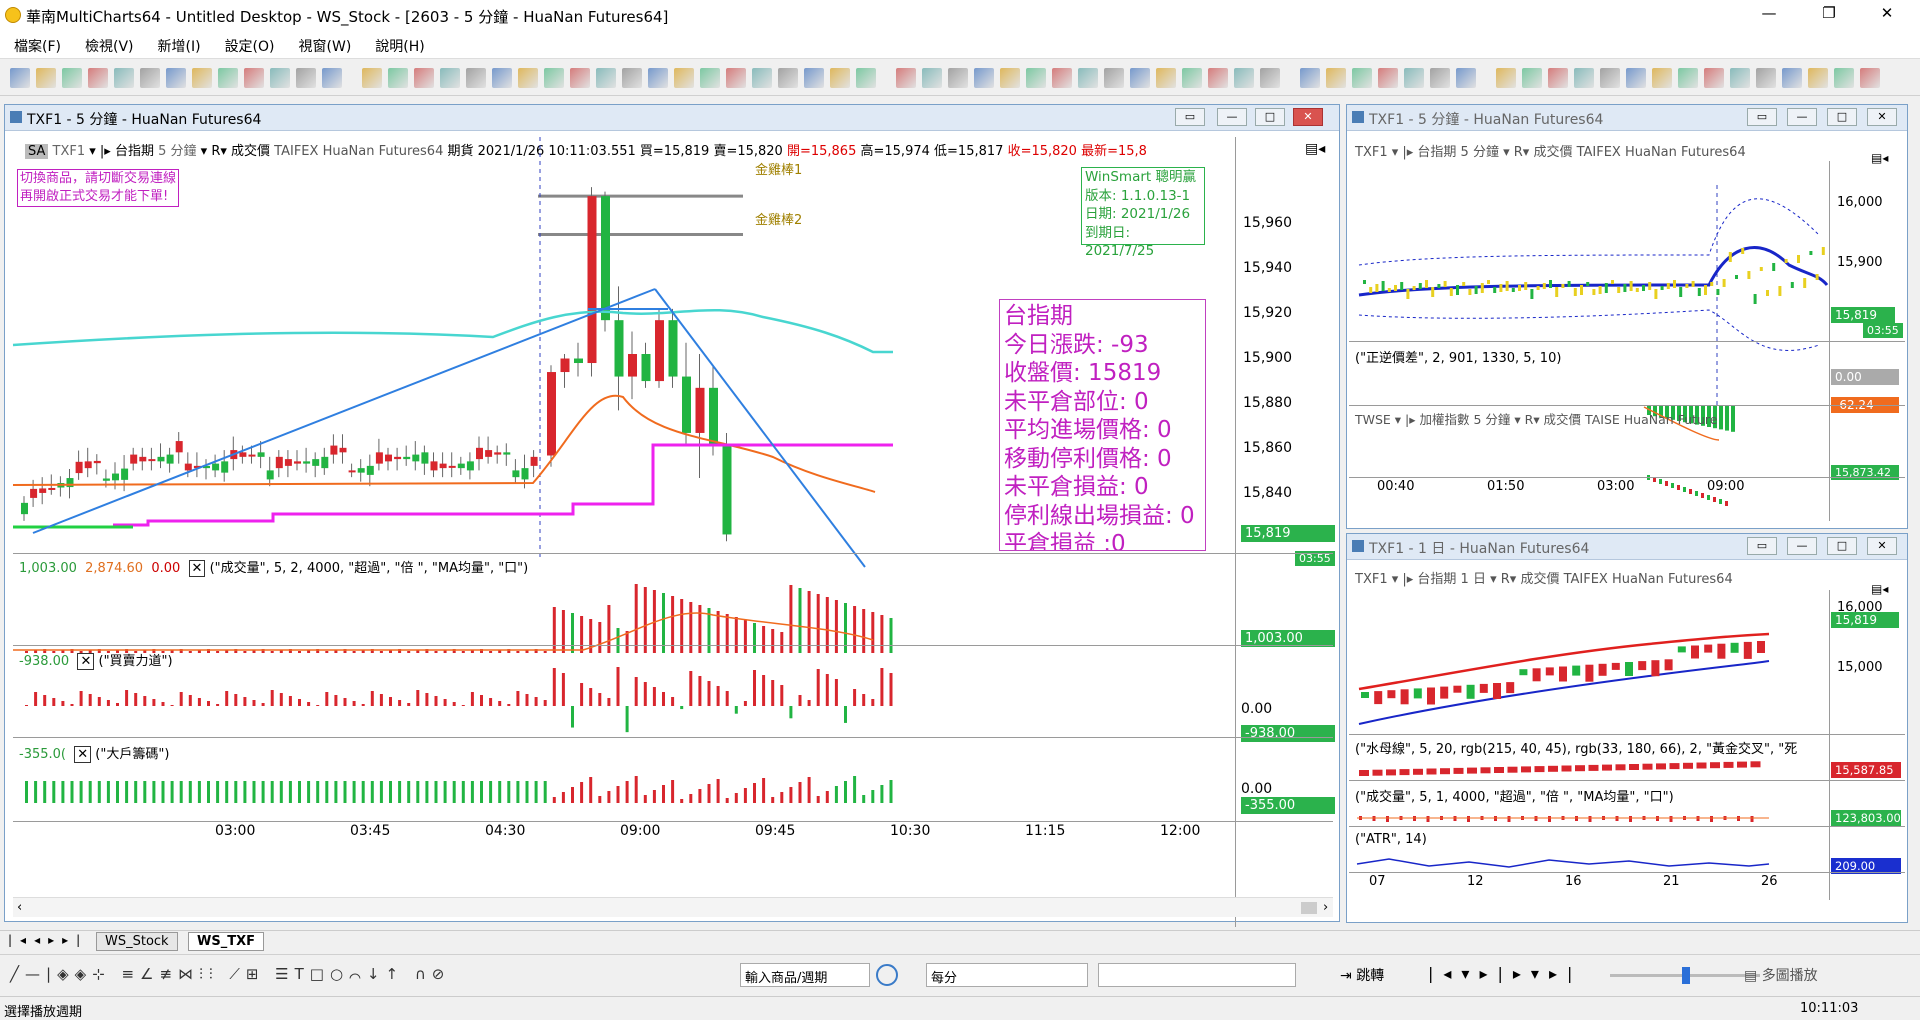  What do you see at coordinates (323, 43) in the screenshot?
I see `menu-window: 視窗(W)` at bounding box center [323, 43].